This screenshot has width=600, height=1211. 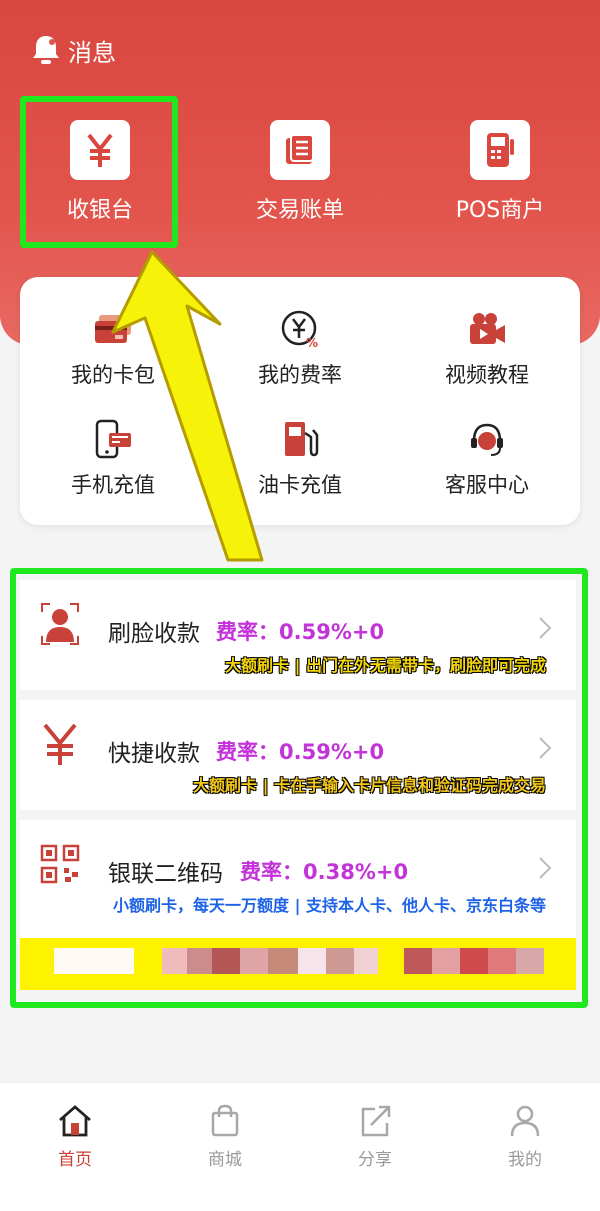 What do you see at coordinates (375, 1138) in the screenshot?
I see `tab-share: 分享` at bounding box center [375, 1138].